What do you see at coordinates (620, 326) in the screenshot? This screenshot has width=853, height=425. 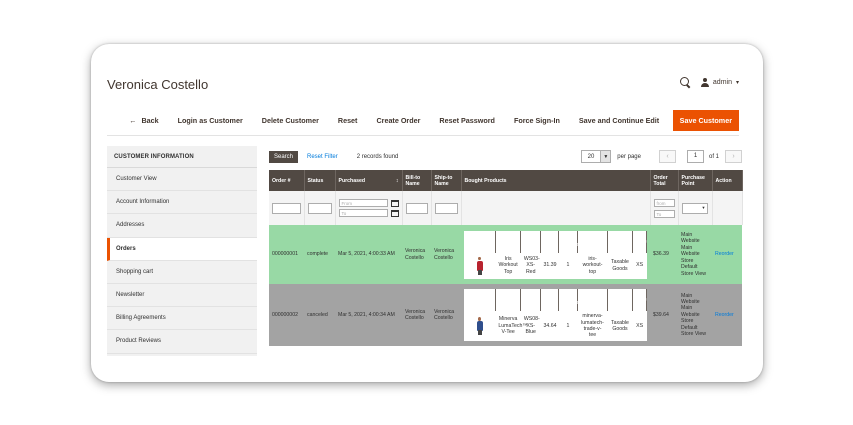 I see `product-tax-class: Taxable Goods` at bounding box center [620, 326].